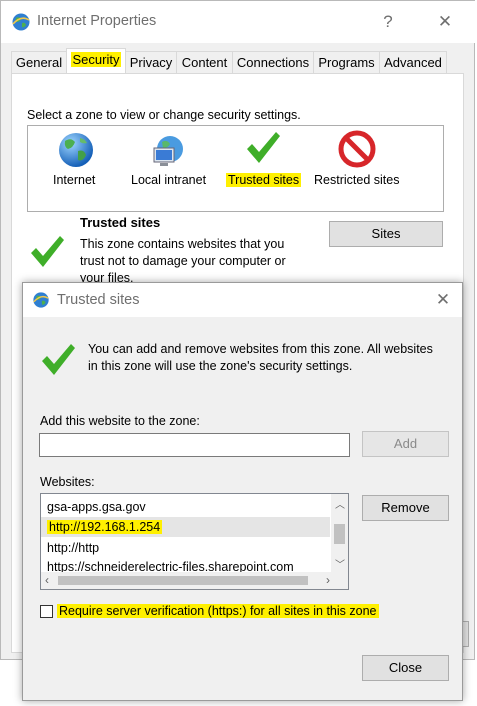 The height and width of the screenshot is (706, 477). I want to click on add-button-label: Add, so click(405, 443).